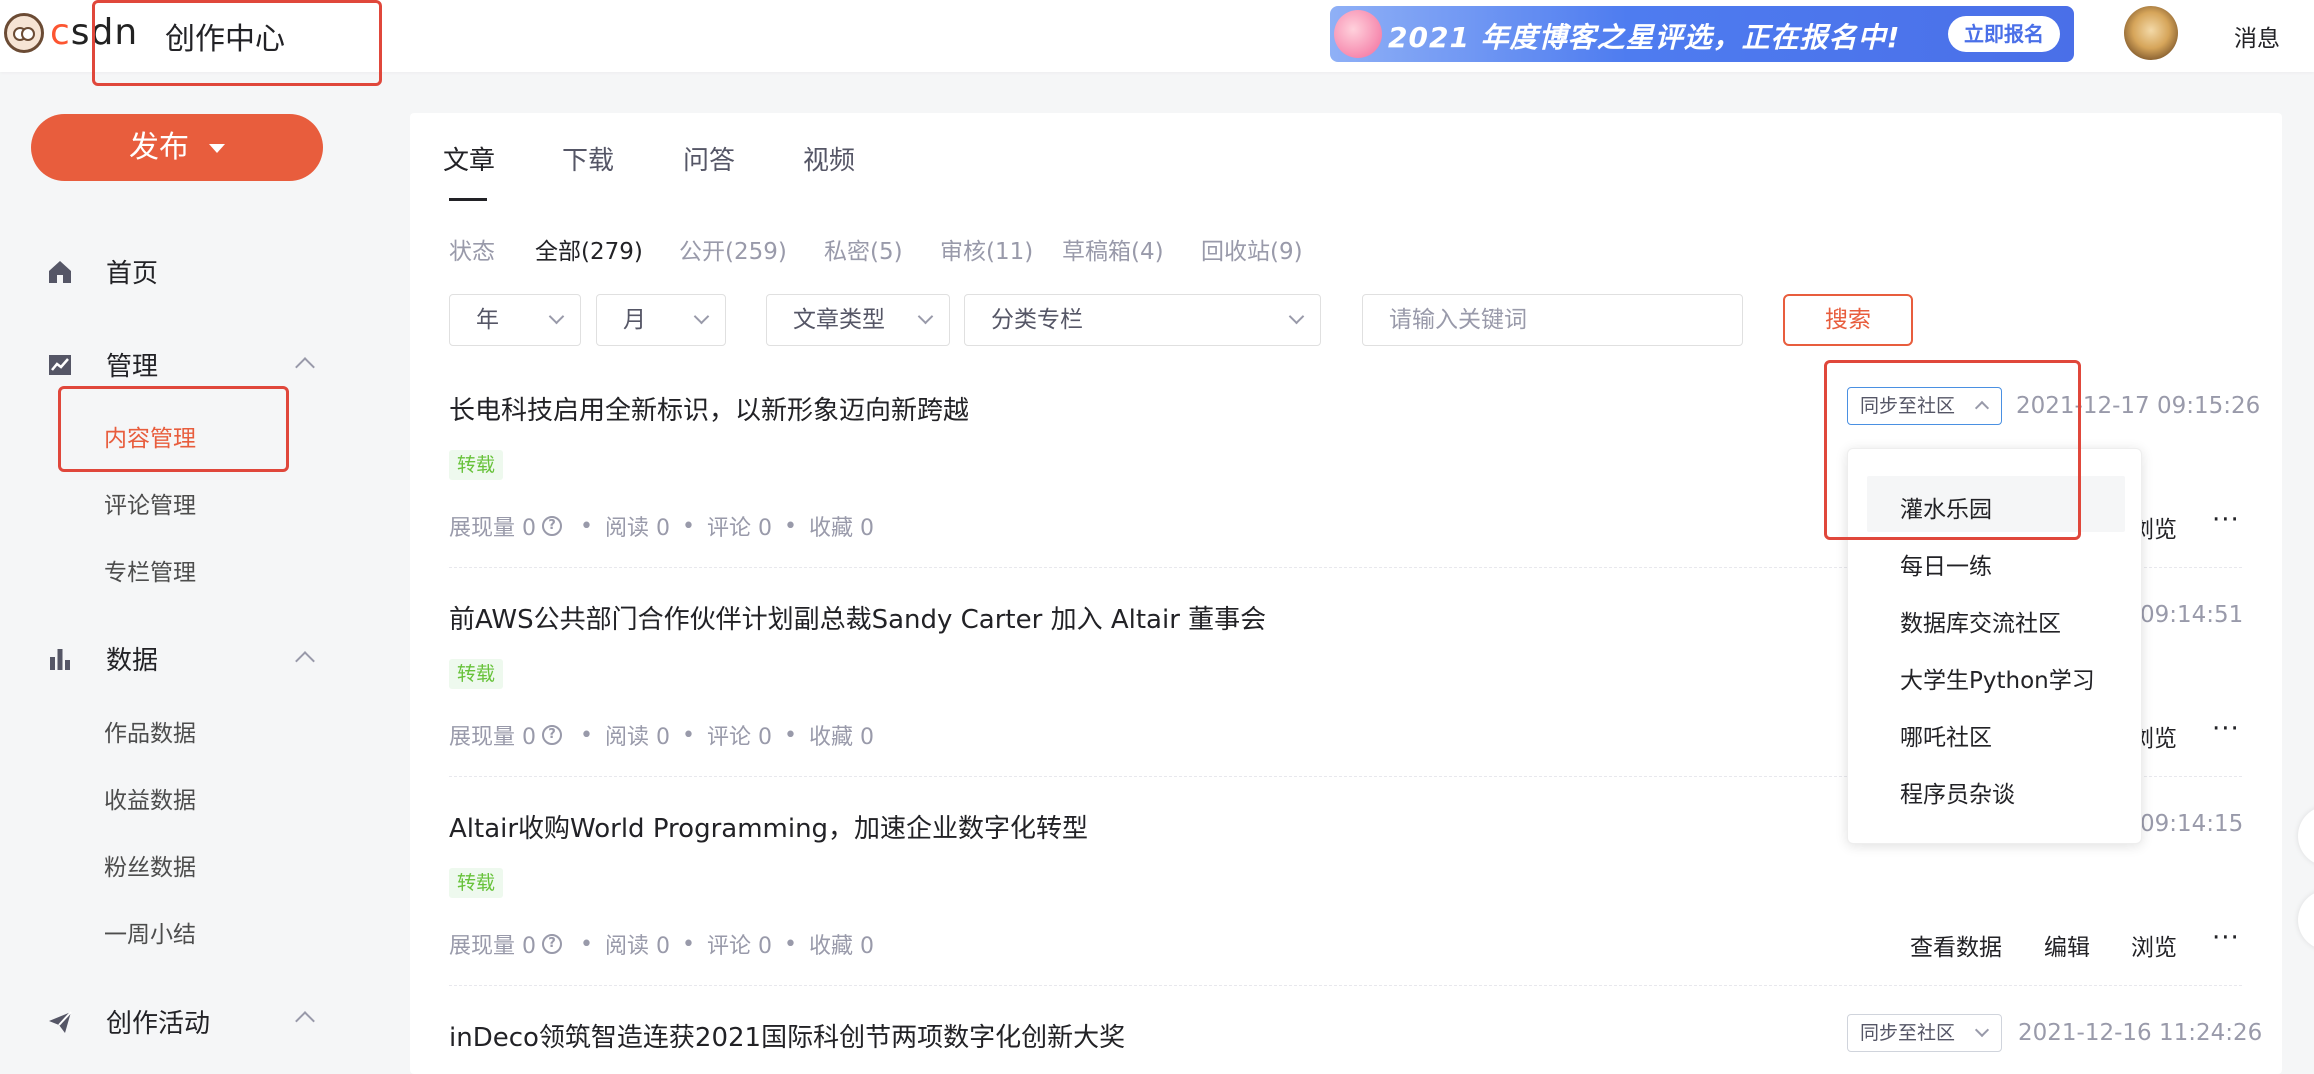 The width and height of the screenshot is (2314, 1074). Describe the element at coordinates (2257, 36) in the screenshot. I see `messages-link: 消息` at that location.